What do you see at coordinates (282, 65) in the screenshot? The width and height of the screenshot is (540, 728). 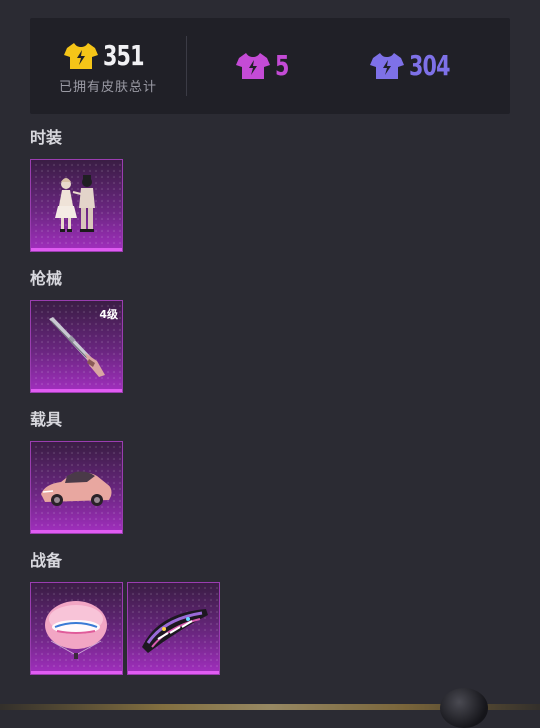 I see `epic-skins-count: 5` at bounding box center [282, 65].